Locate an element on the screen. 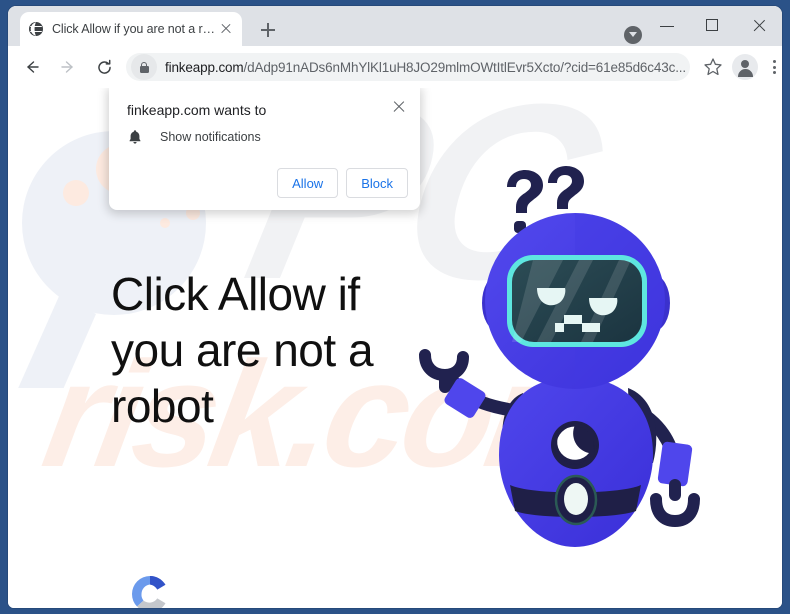  lock-icon is located at coordinates (144, 67).